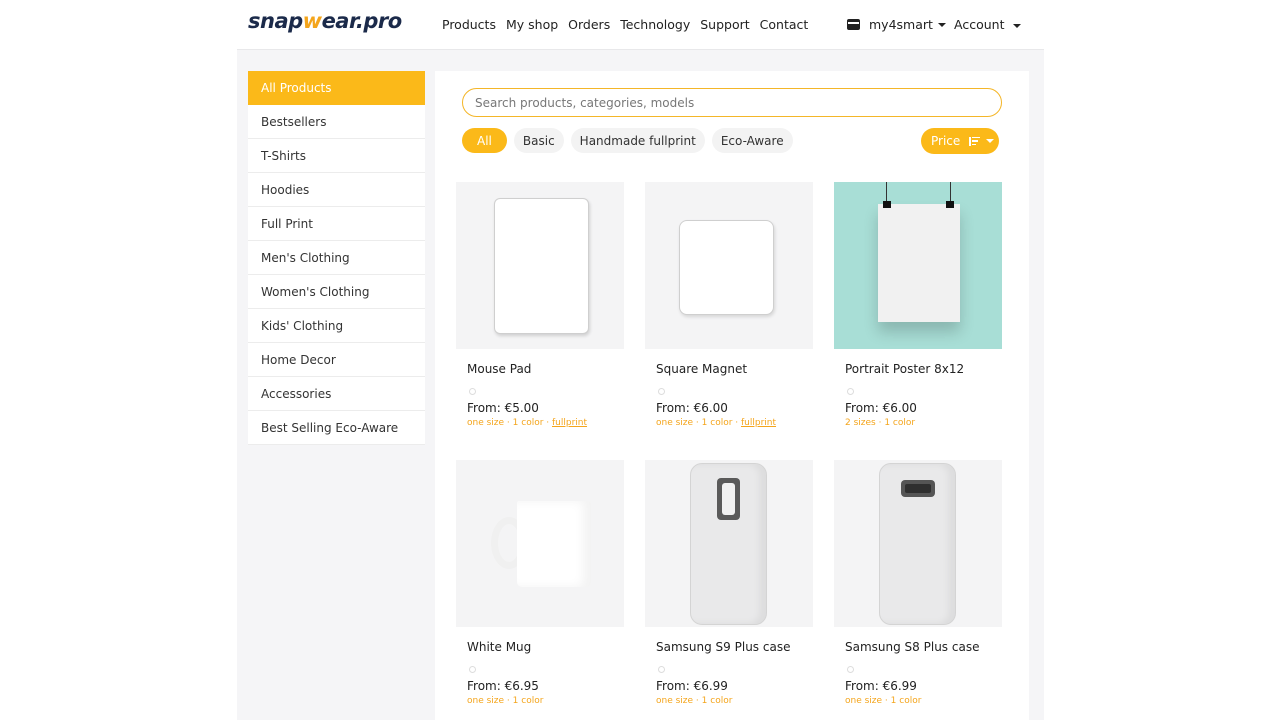 The height and width of the screenshot is (720, 1280). What do you see at coordinates (979, 24) in the screenshot?
I see `account-label: Account` at bounding box center [979, 24].